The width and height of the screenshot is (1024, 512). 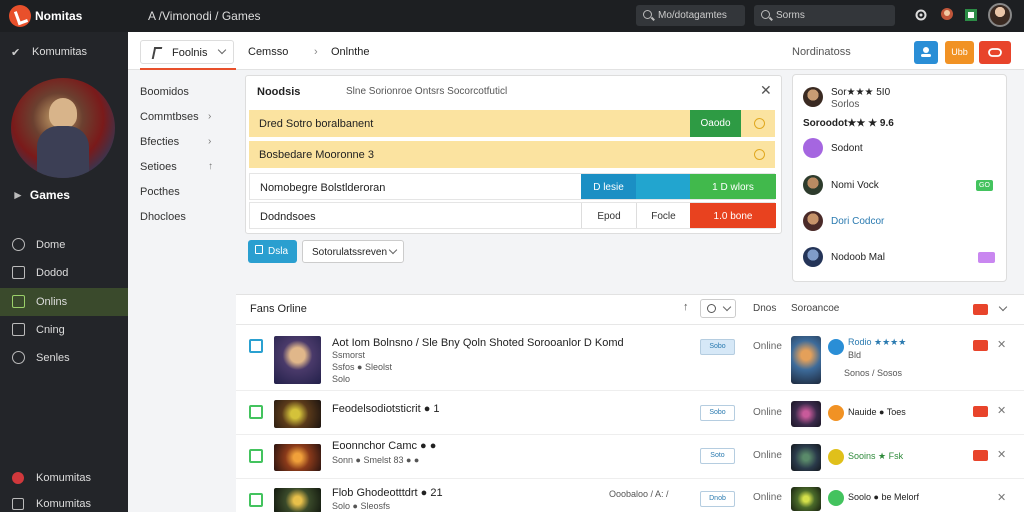 I want to click on user-avatar, so click(x=1000, y=15).